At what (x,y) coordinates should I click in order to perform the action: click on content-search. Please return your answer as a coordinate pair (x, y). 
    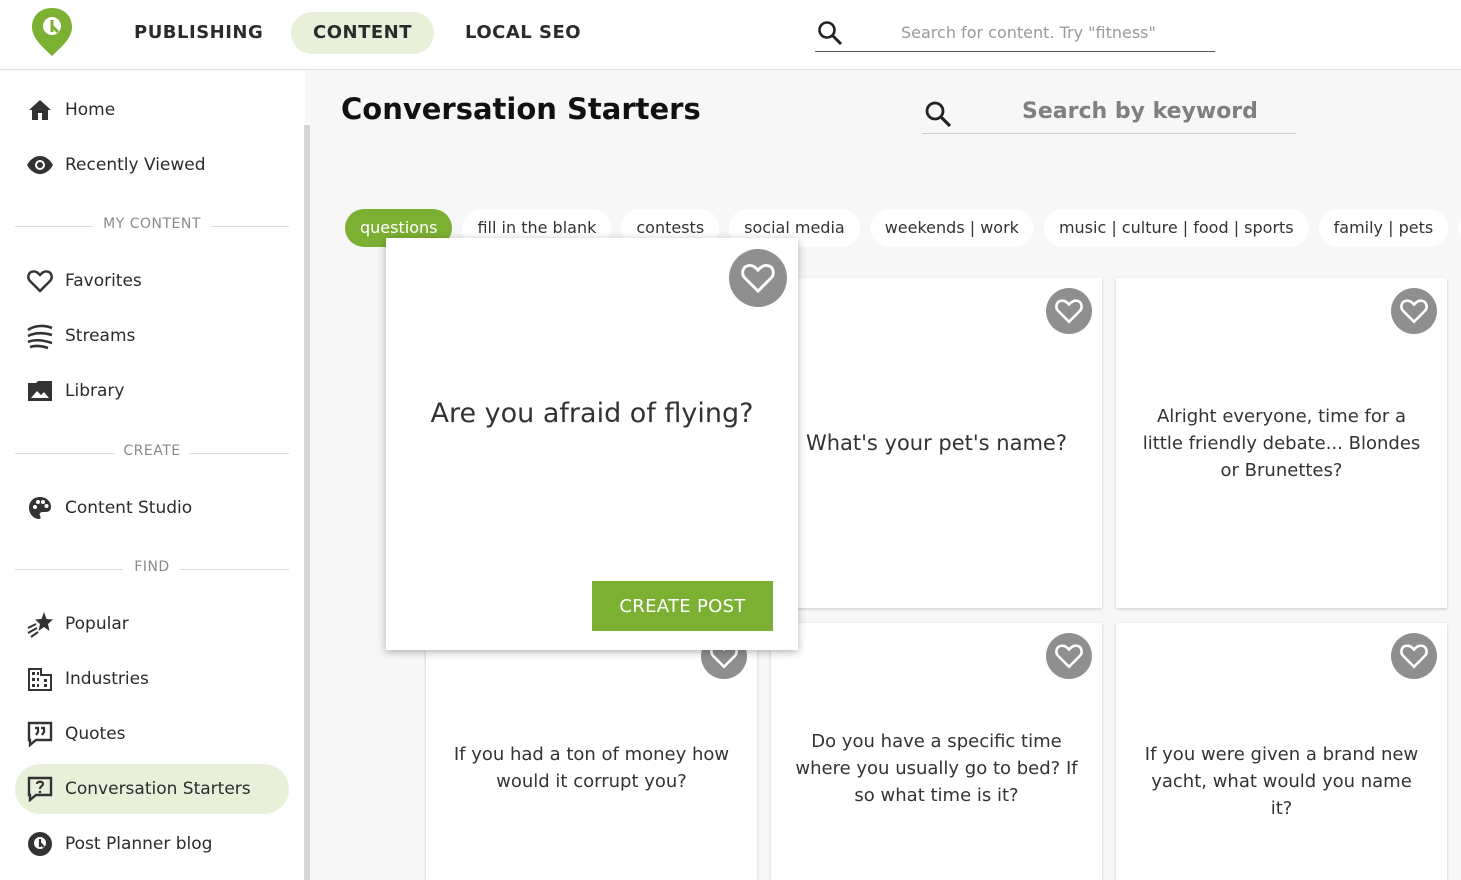
    Looking at the image, I should click on (1015, 32).